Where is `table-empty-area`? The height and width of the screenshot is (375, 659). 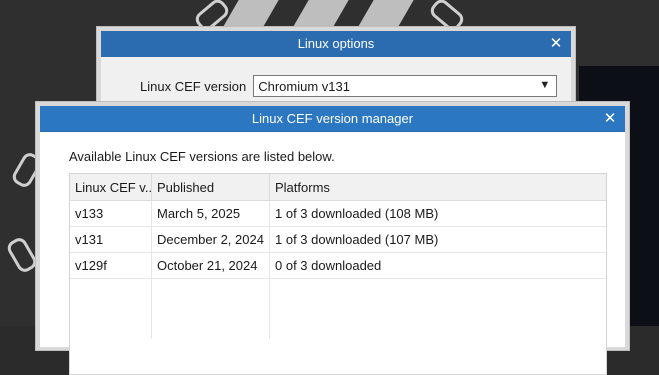 table-empty-area is located at coordinates (338, 309).